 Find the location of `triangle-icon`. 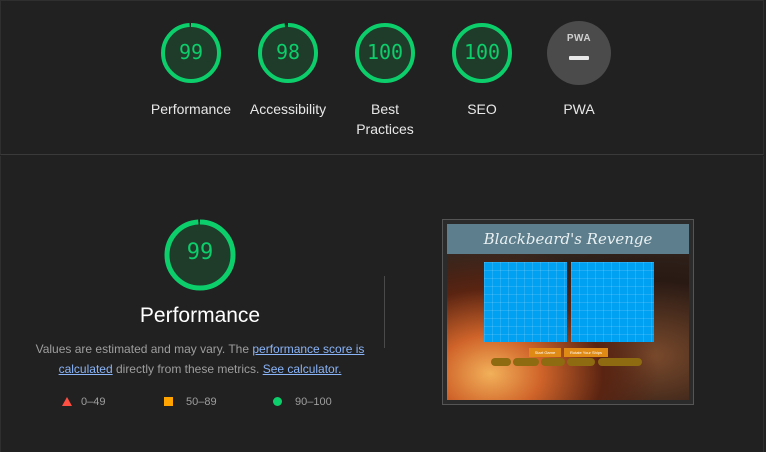

triangle-icon is located at coordinates (67, 401).